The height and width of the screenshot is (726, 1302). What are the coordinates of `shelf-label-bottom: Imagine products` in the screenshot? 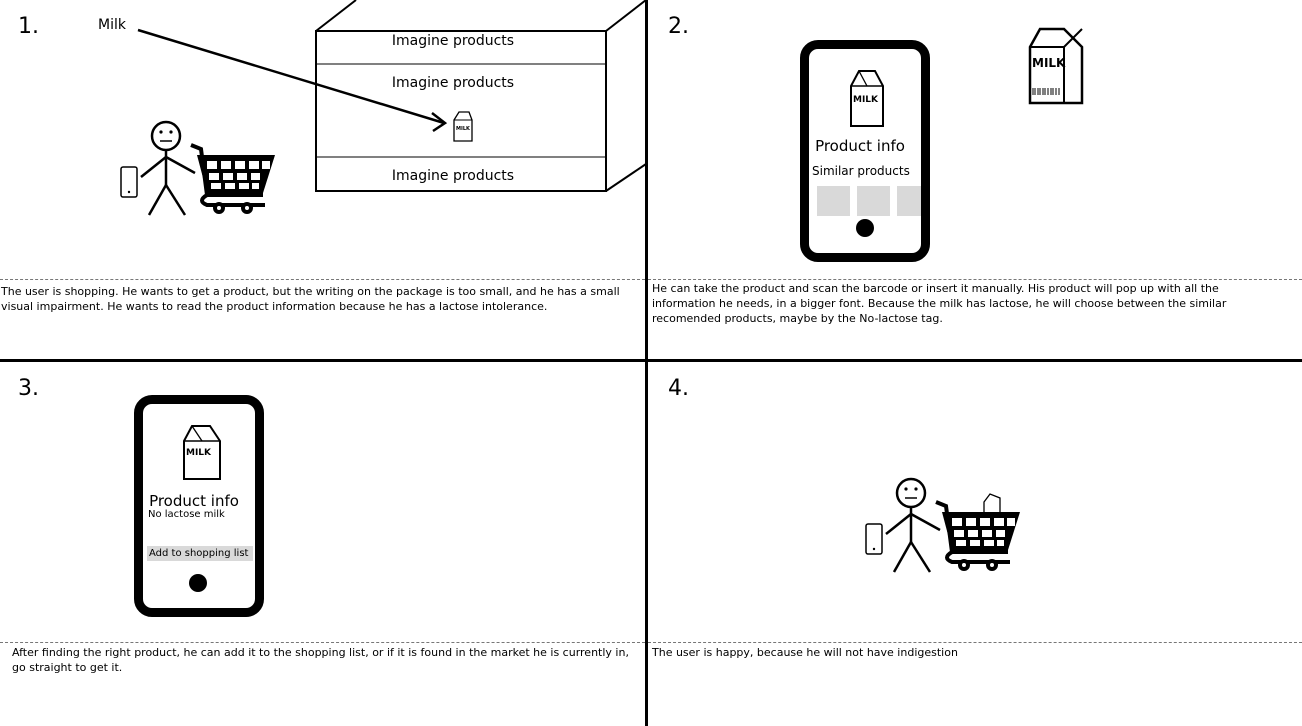 It's located at (453, 176).